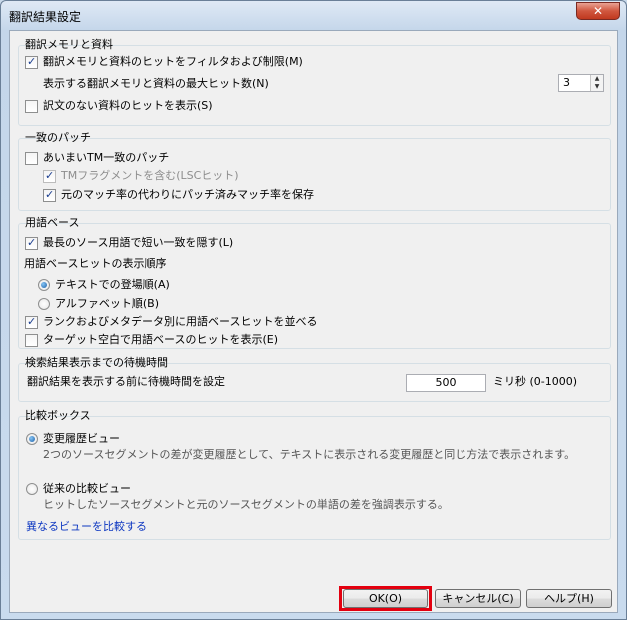 The image size is (627, 620). Describe the element at coordinates (58, 137) in the screenshot. I see `match-patch-title: 一致のパッチ` at that location.